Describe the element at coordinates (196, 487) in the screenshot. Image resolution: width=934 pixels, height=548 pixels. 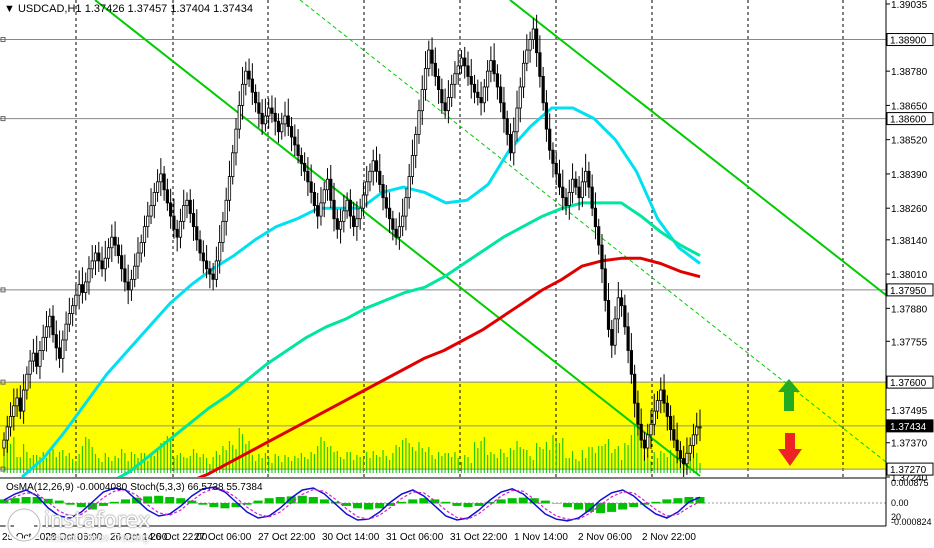
I see `stoch-label: Stoch(5,3,3) 66.5738 55.7384` at that location.